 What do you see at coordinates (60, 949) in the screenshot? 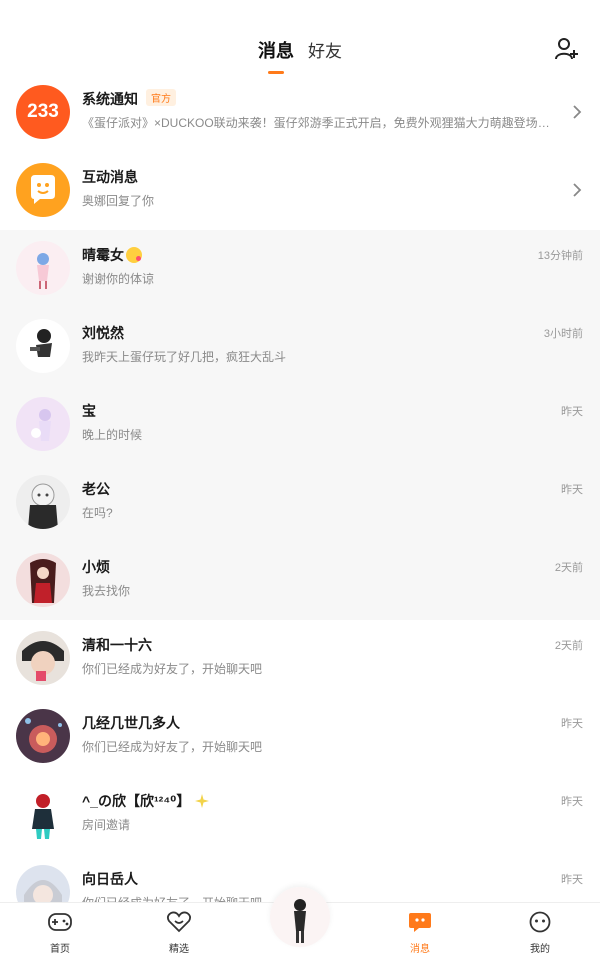
I see `nav-home-label: 首页` at bounding box center [60, 949].